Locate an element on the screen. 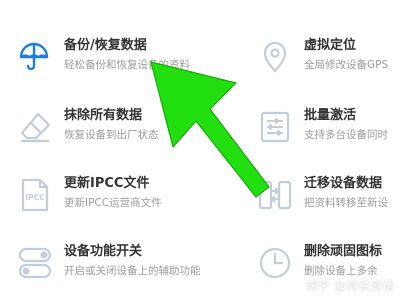 This screenshot has width=400, height=300. ipcc-icon-label: IPCC is located at coordinates (35, 197).